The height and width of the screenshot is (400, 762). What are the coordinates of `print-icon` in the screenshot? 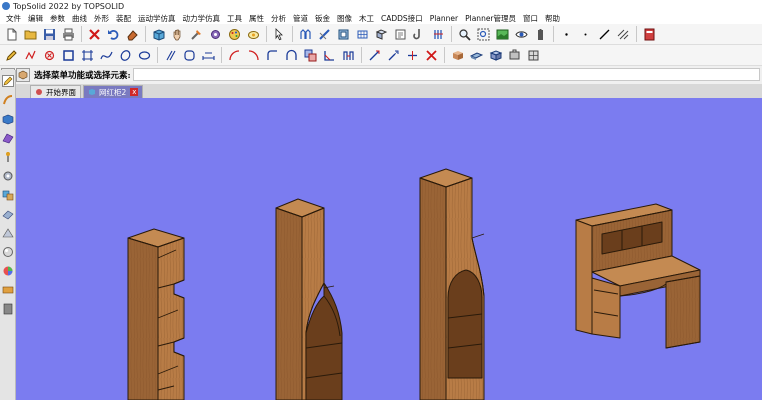 It's located at (68, 34).